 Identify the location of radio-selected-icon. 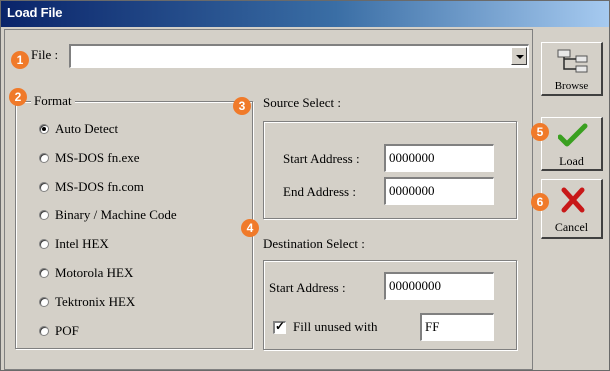
(44, 129).